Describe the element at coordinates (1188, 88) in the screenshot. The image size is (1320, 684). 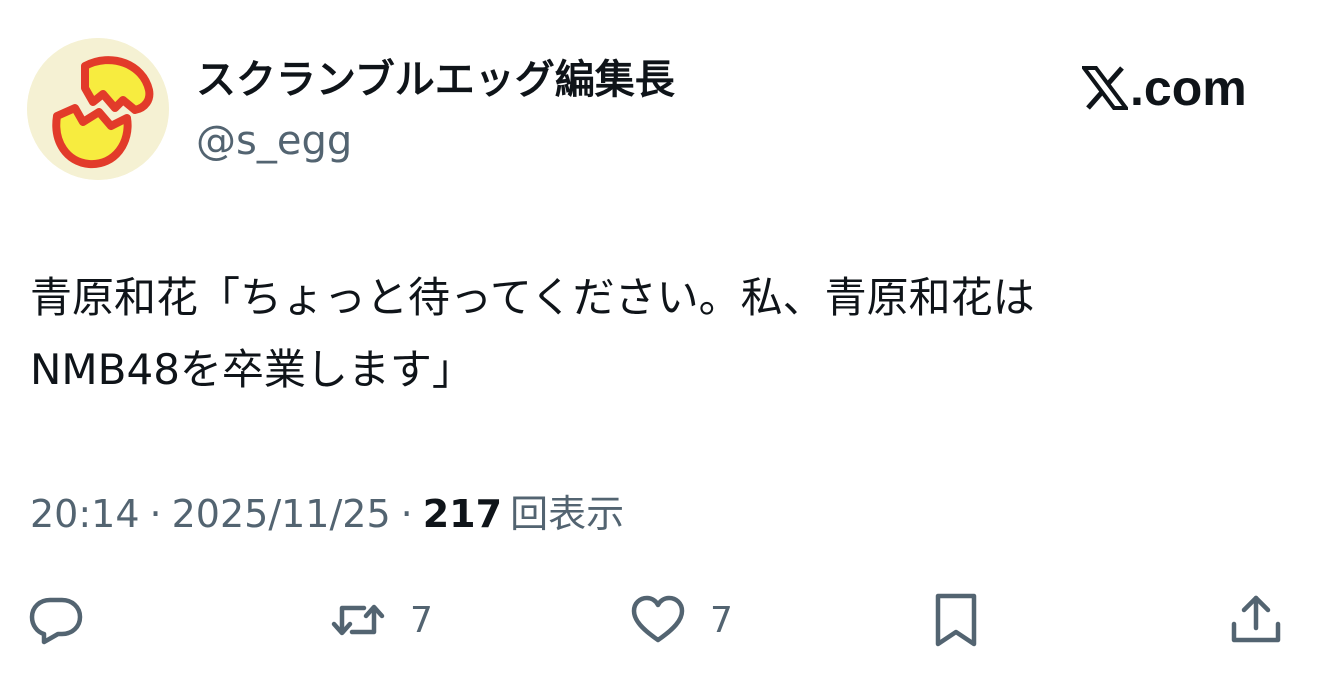
I see `x-brand-label: .com` at that location.